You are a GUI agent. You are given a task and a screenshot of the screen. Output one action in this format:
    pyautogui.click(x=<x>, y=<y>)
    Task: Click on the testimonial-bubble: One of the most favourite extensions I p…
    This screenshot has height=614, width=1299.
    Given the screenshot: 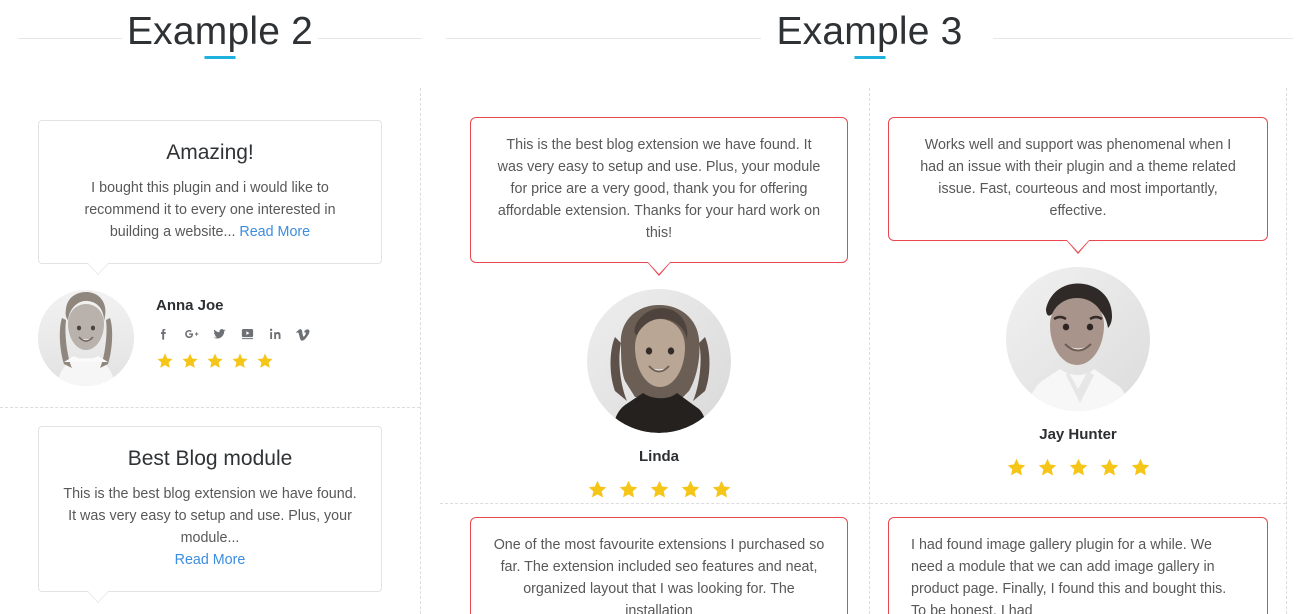 What is the action you would take?
    pyautogui.click(x=659, y=565)
    